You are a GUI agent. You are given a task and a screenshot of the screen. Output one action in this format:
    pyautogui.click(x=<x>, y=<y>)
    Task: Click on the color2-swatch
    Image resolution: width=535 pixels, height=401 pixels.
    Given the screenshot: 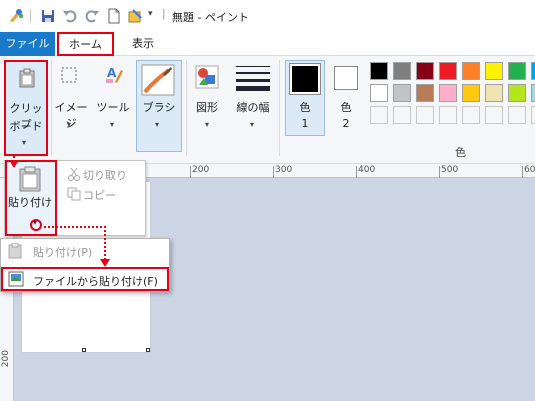 What is the action you would take?
    pyautogui.click(x=346, y=78)
    